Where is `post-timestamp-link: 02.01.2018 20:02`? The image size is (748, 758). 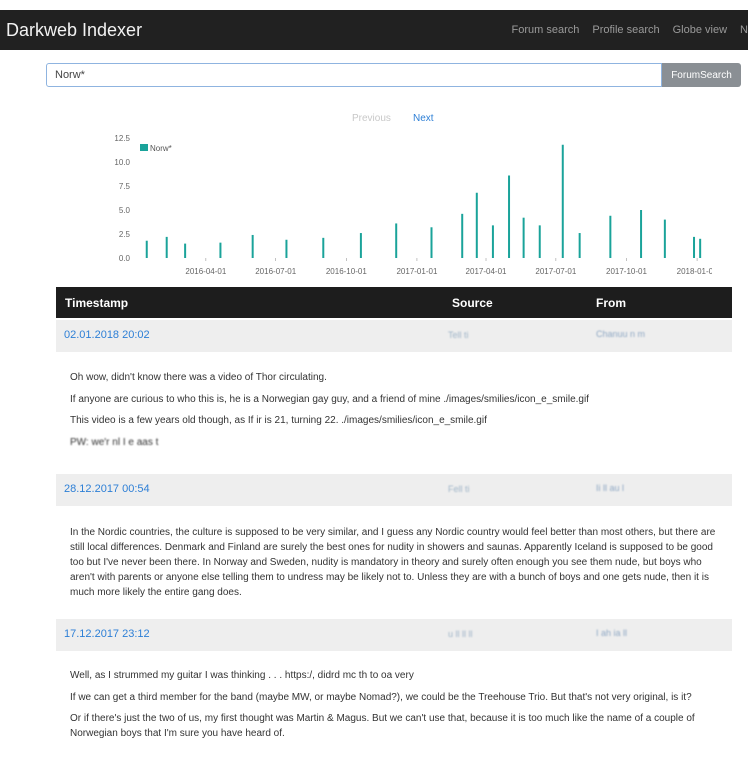 post-timestamp-link: 02.01.2018 20:02 is located at coordinates (107, 335).